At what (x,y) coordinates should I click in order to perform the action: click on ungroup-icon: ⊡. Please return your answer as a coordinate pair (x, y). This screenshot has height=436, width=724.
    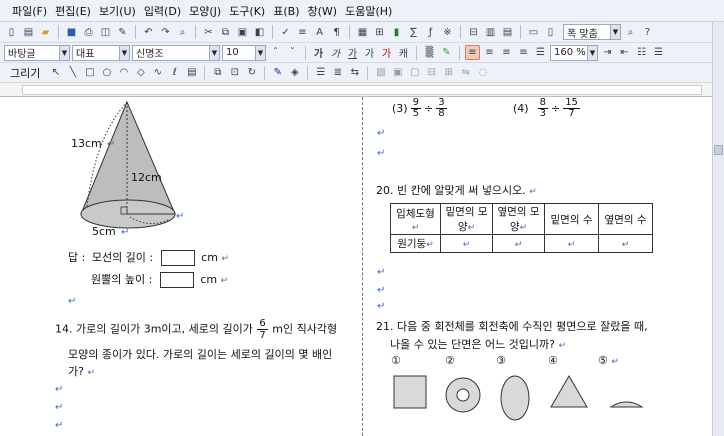
    Looking at the image, I should click on (234, 72).